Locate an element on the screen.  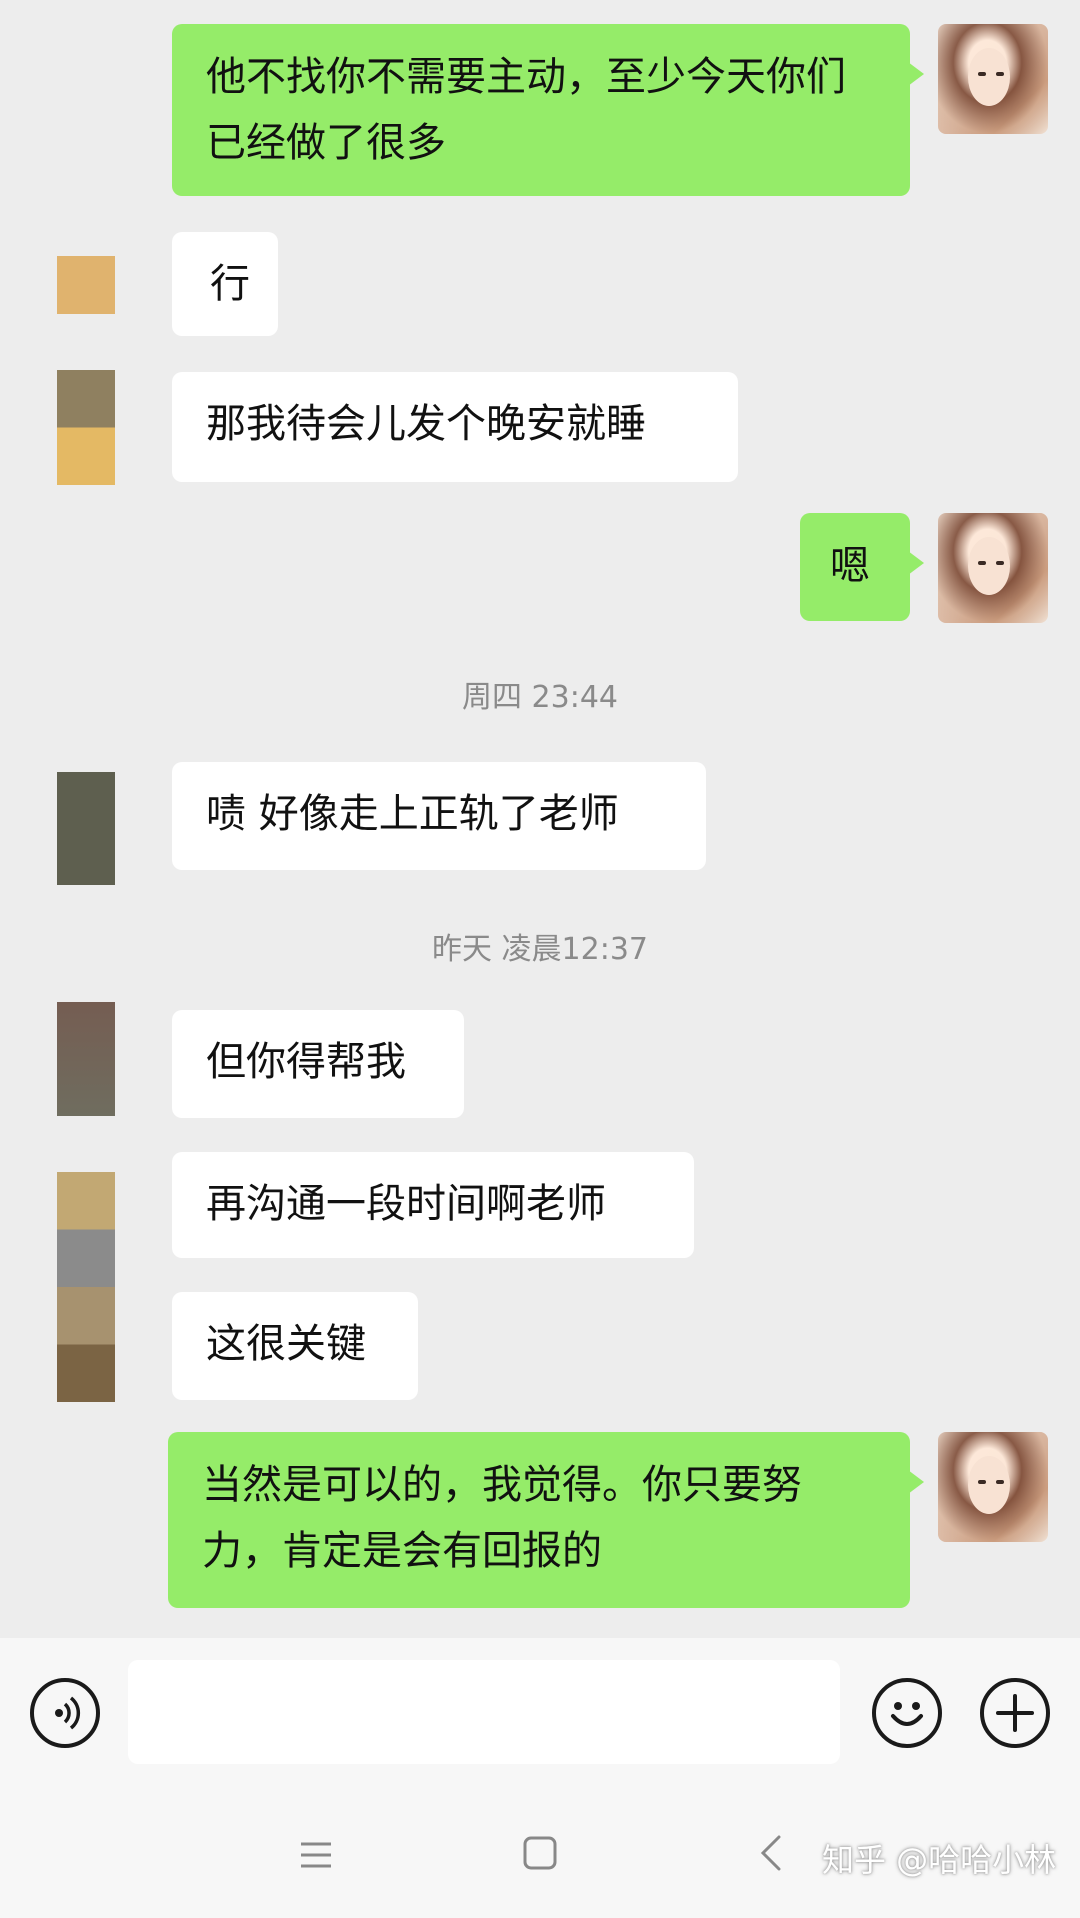
message-text: 这很关键 is located at coordinates (286, 1344).